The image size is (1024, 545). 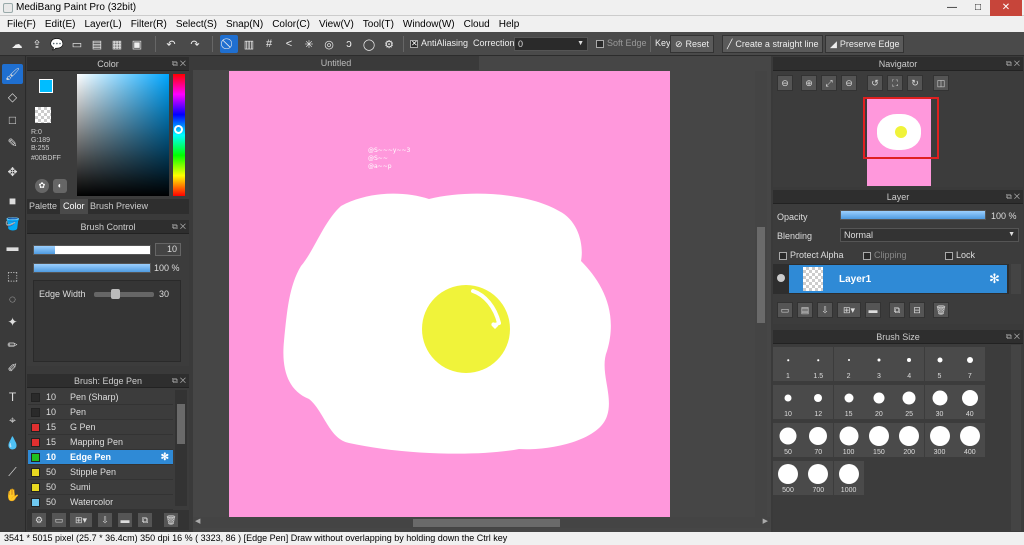 I want to click on brush-item: 50 Sumi, so click(x=100, y=487).